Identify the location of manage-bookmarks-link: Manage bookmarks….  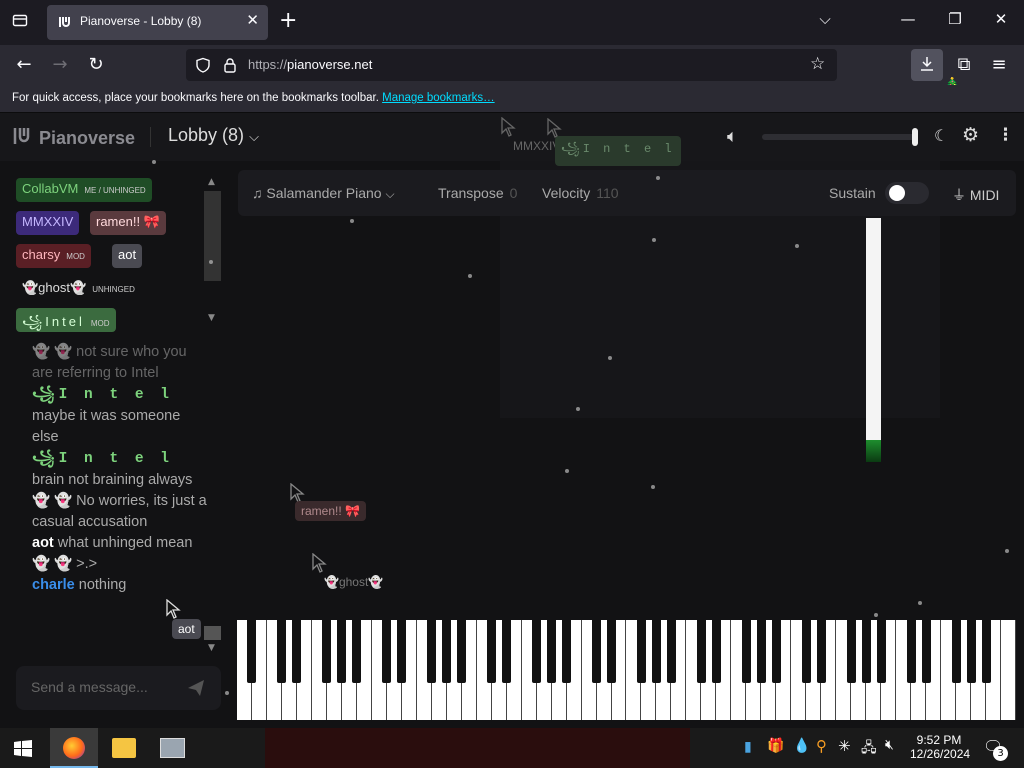
(438, 98).